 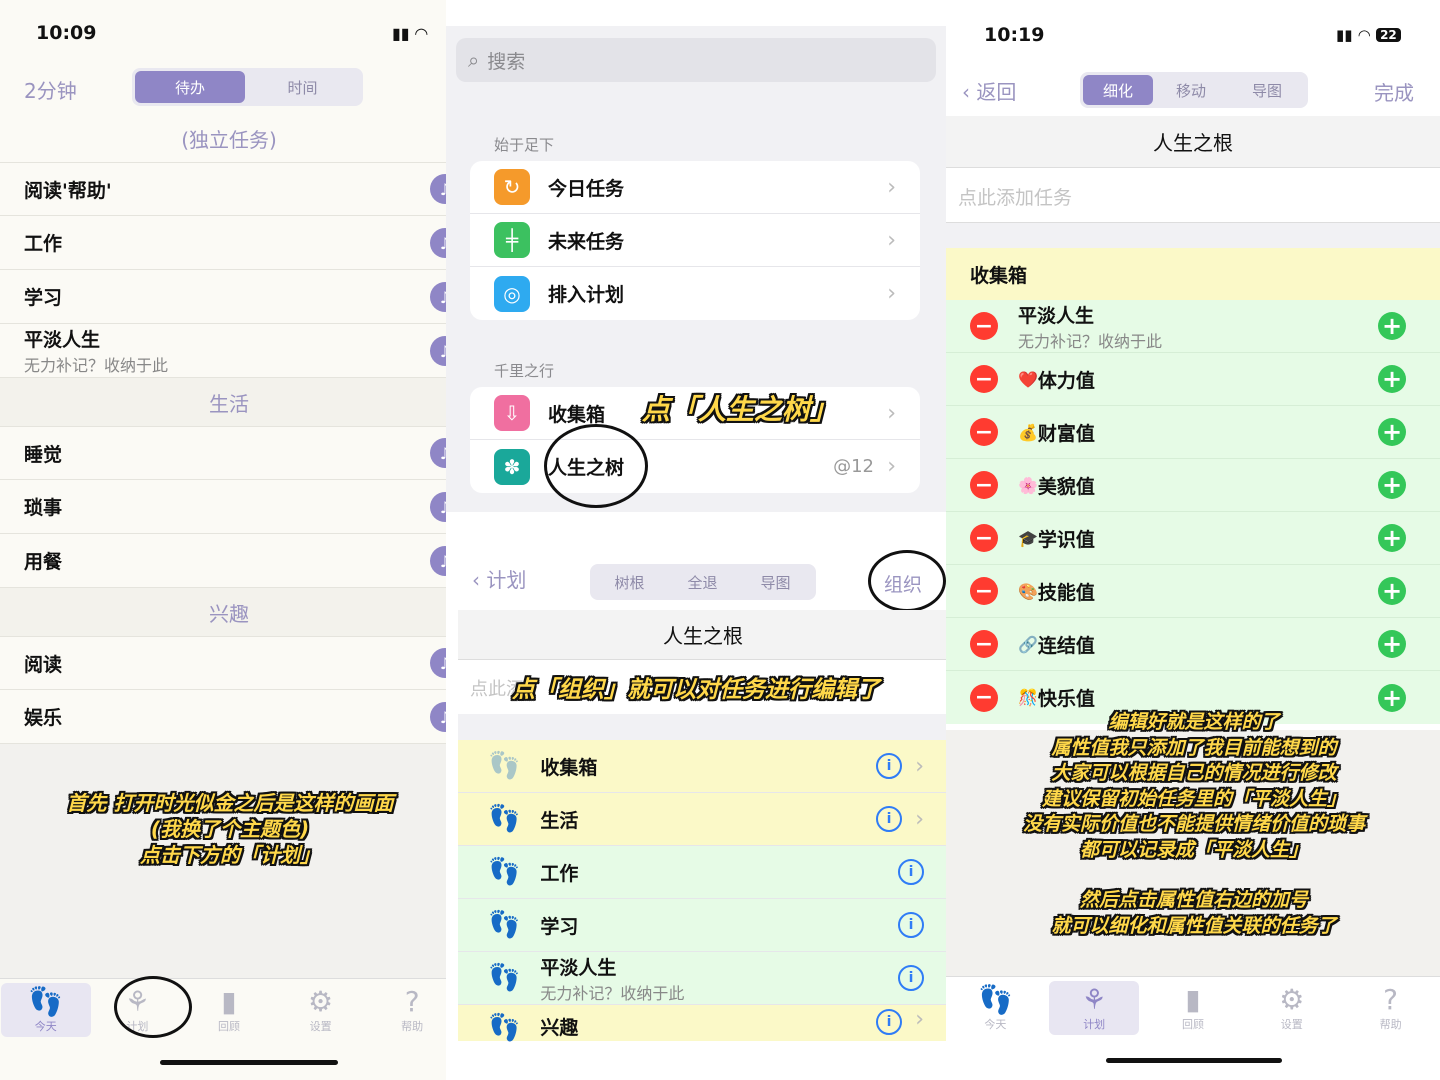 I want to click on seg-collapse: 全退, so click(x=702, y=582).